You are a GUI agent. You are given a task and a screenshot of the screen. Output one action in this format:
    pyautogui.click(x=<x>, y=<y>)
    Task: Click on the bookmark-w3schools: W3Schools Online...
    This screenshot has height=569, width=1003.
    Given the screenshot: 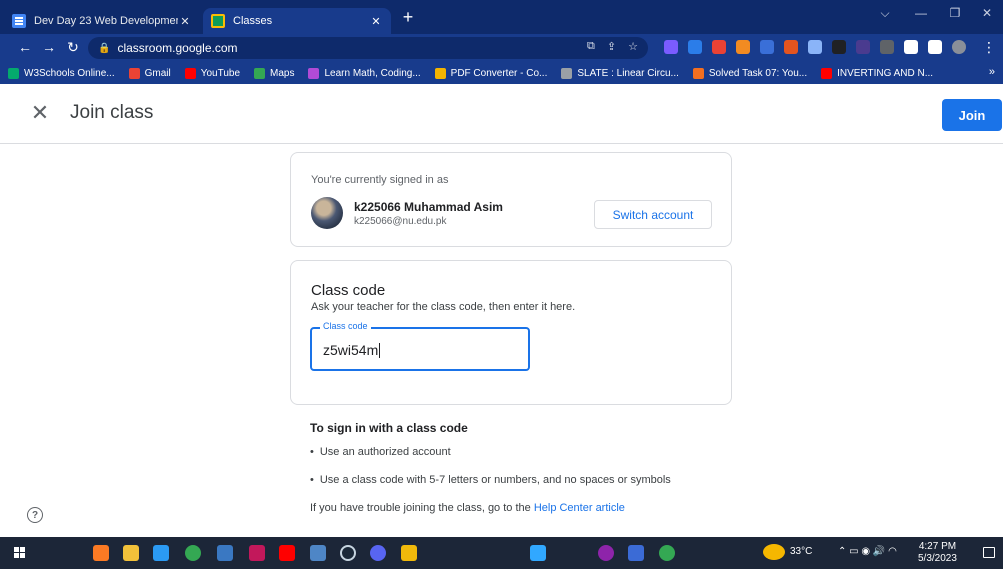 What is the action you would take?
    pyautogui.click(x=61, y=73)
    